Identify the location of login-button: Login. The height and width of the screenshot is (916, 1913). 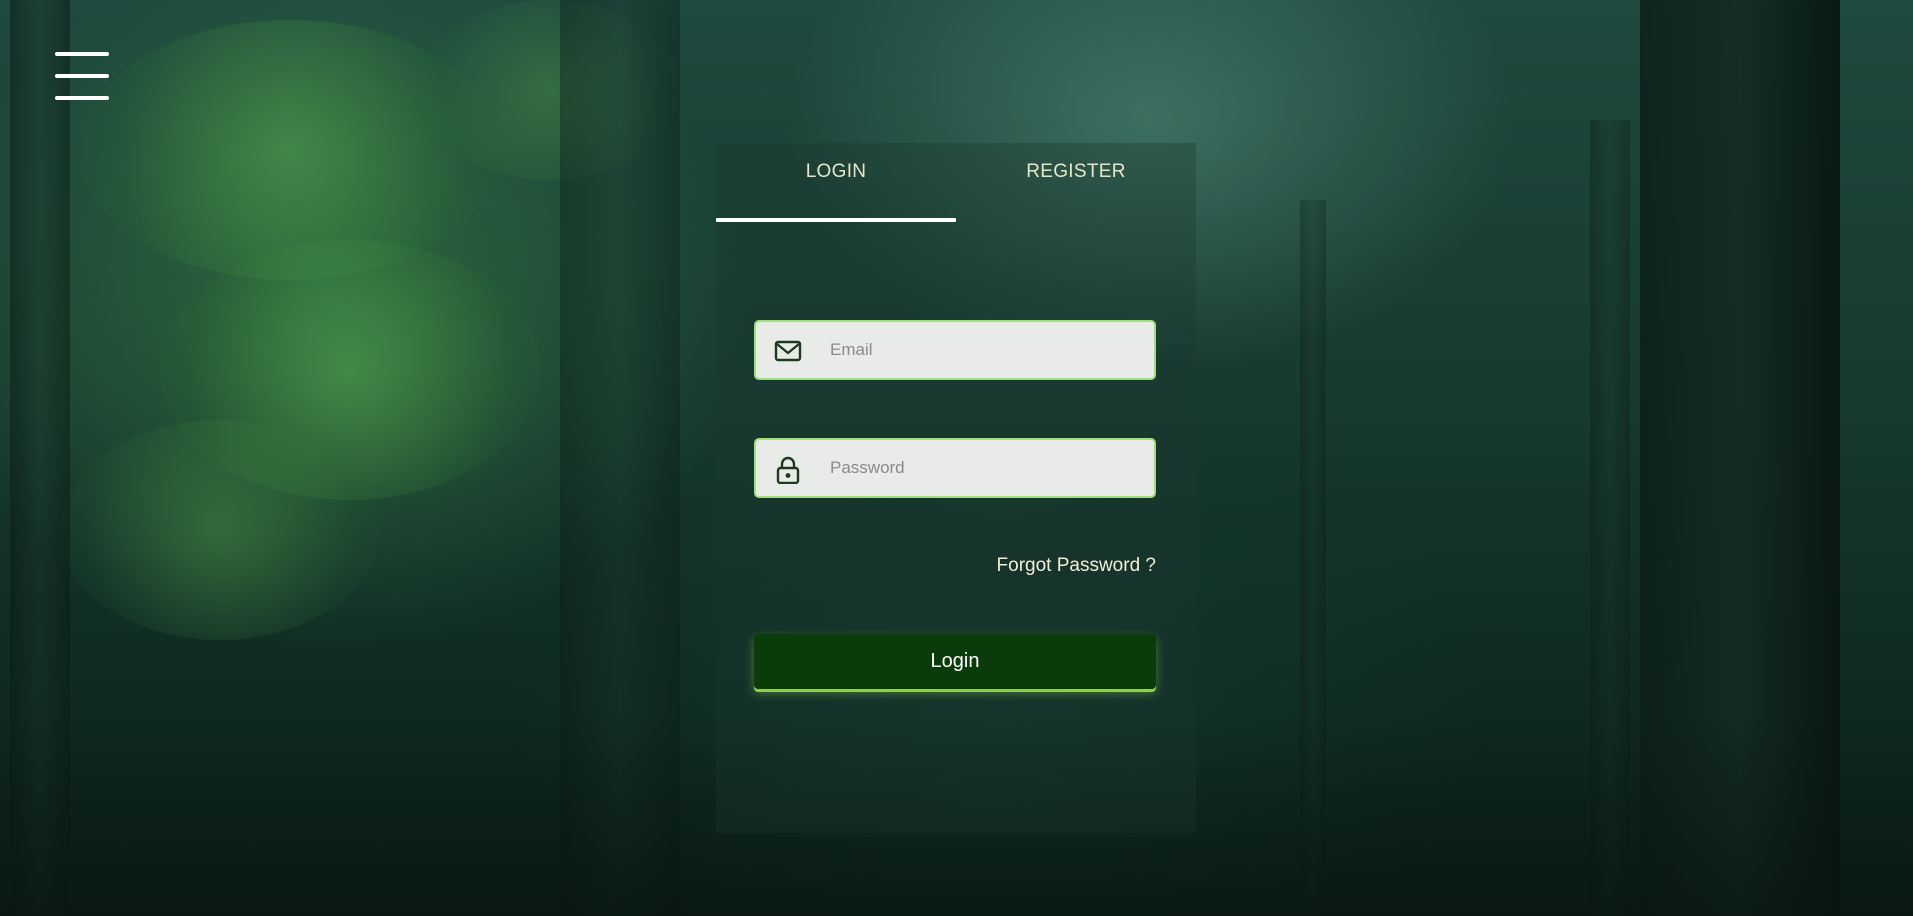
(955, 661).